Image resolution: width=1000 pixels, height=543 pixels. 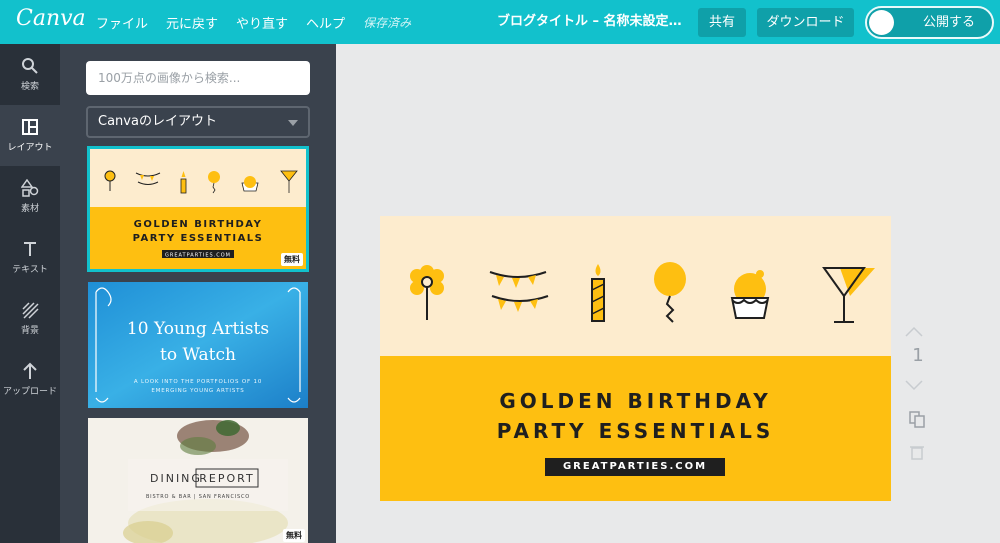 What do you see at coordinates (198, 355) in the screenshot?
I see `thumb-line2: to Watch` at bounding box center [198, 355].